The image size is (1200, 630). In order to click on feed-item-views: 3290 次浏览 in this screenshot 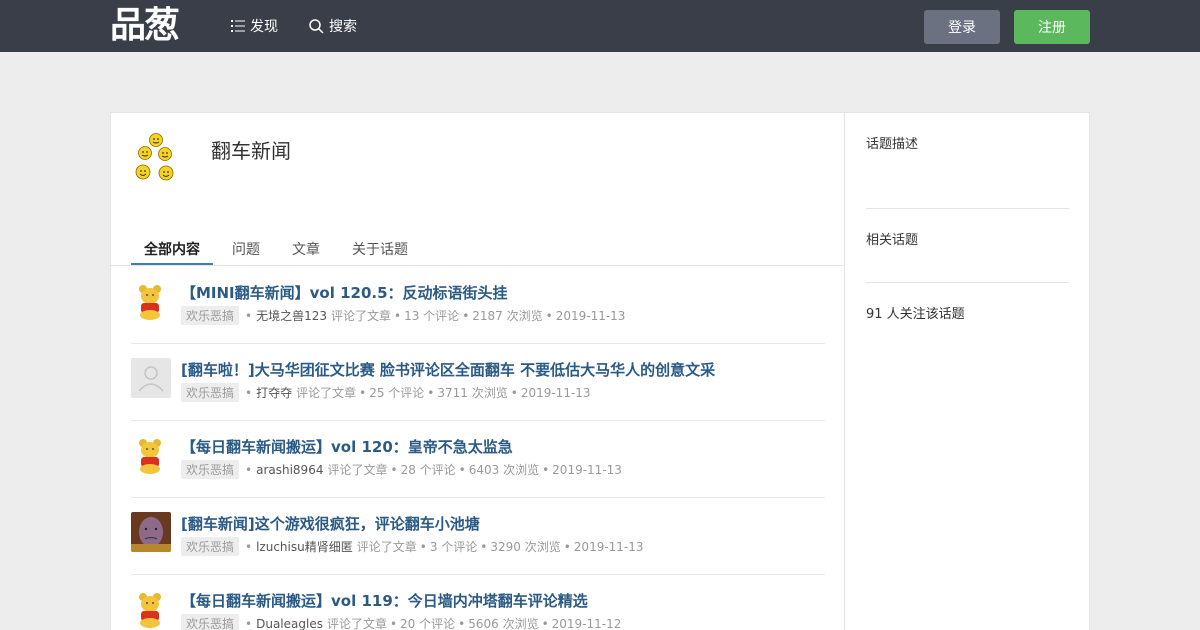, I will do `click(525, 547)`.